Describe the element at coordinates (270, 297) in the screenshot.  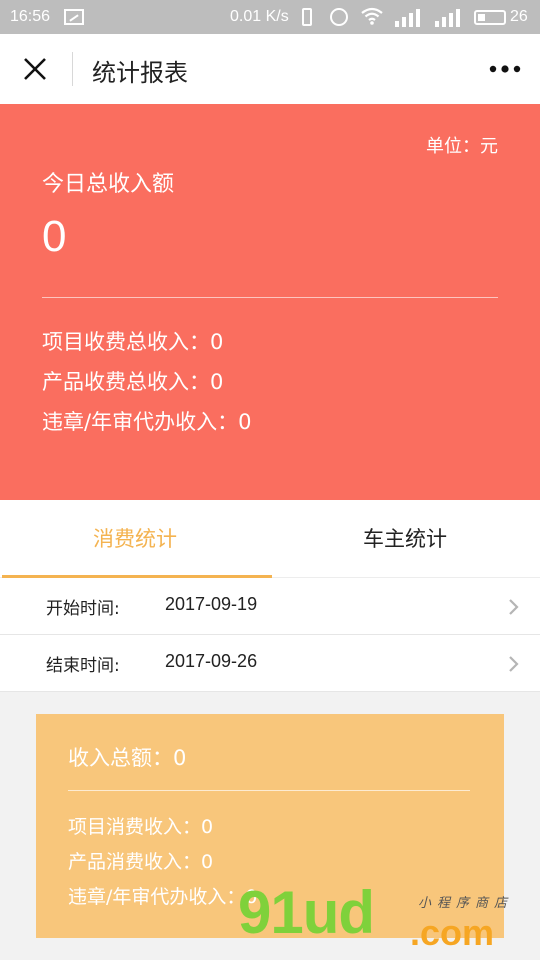
I see `summary-divider` at that location.